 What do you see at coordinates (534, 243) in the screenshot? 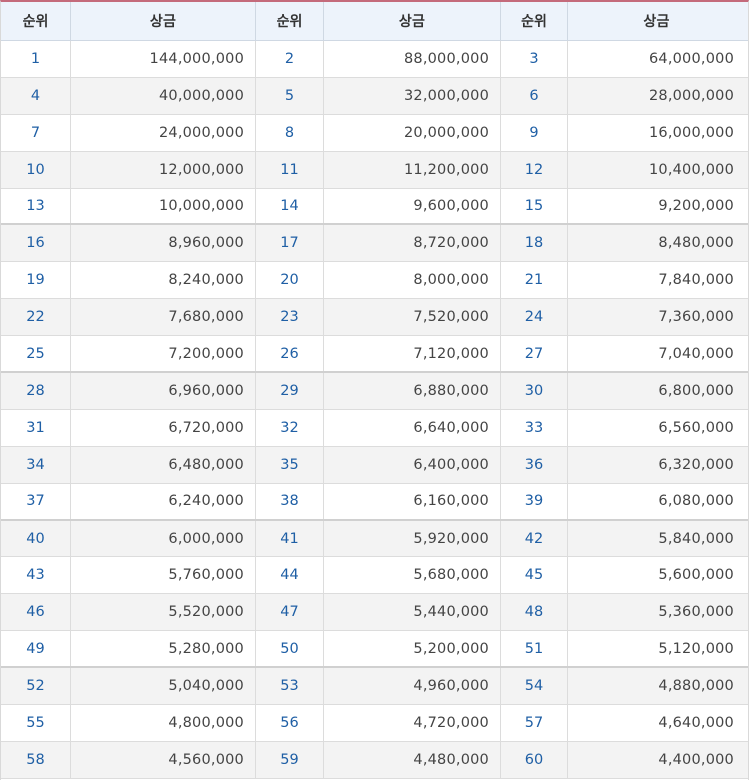
I see `rank-cell: 18` at bounding box center [534, 243].